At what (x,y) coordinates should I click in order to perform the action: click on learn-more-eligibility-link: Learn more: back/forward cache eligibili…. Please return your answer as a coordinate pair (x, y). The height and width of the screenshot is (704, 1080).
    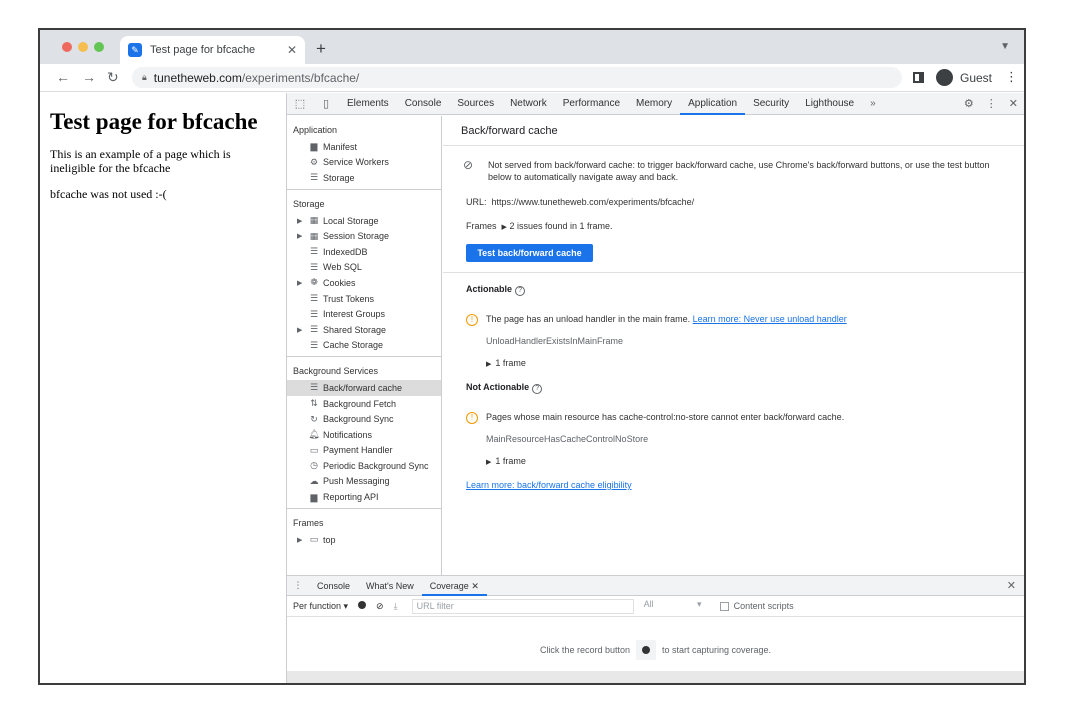
    Looking at the image, I should click on (733, 485).